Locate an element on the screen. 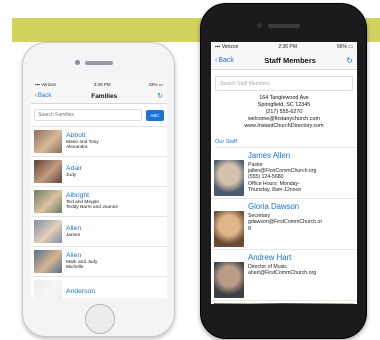 The width and height of the screenshot is (380, 340). family-row: Anderson is located at coordinates (99, 287).